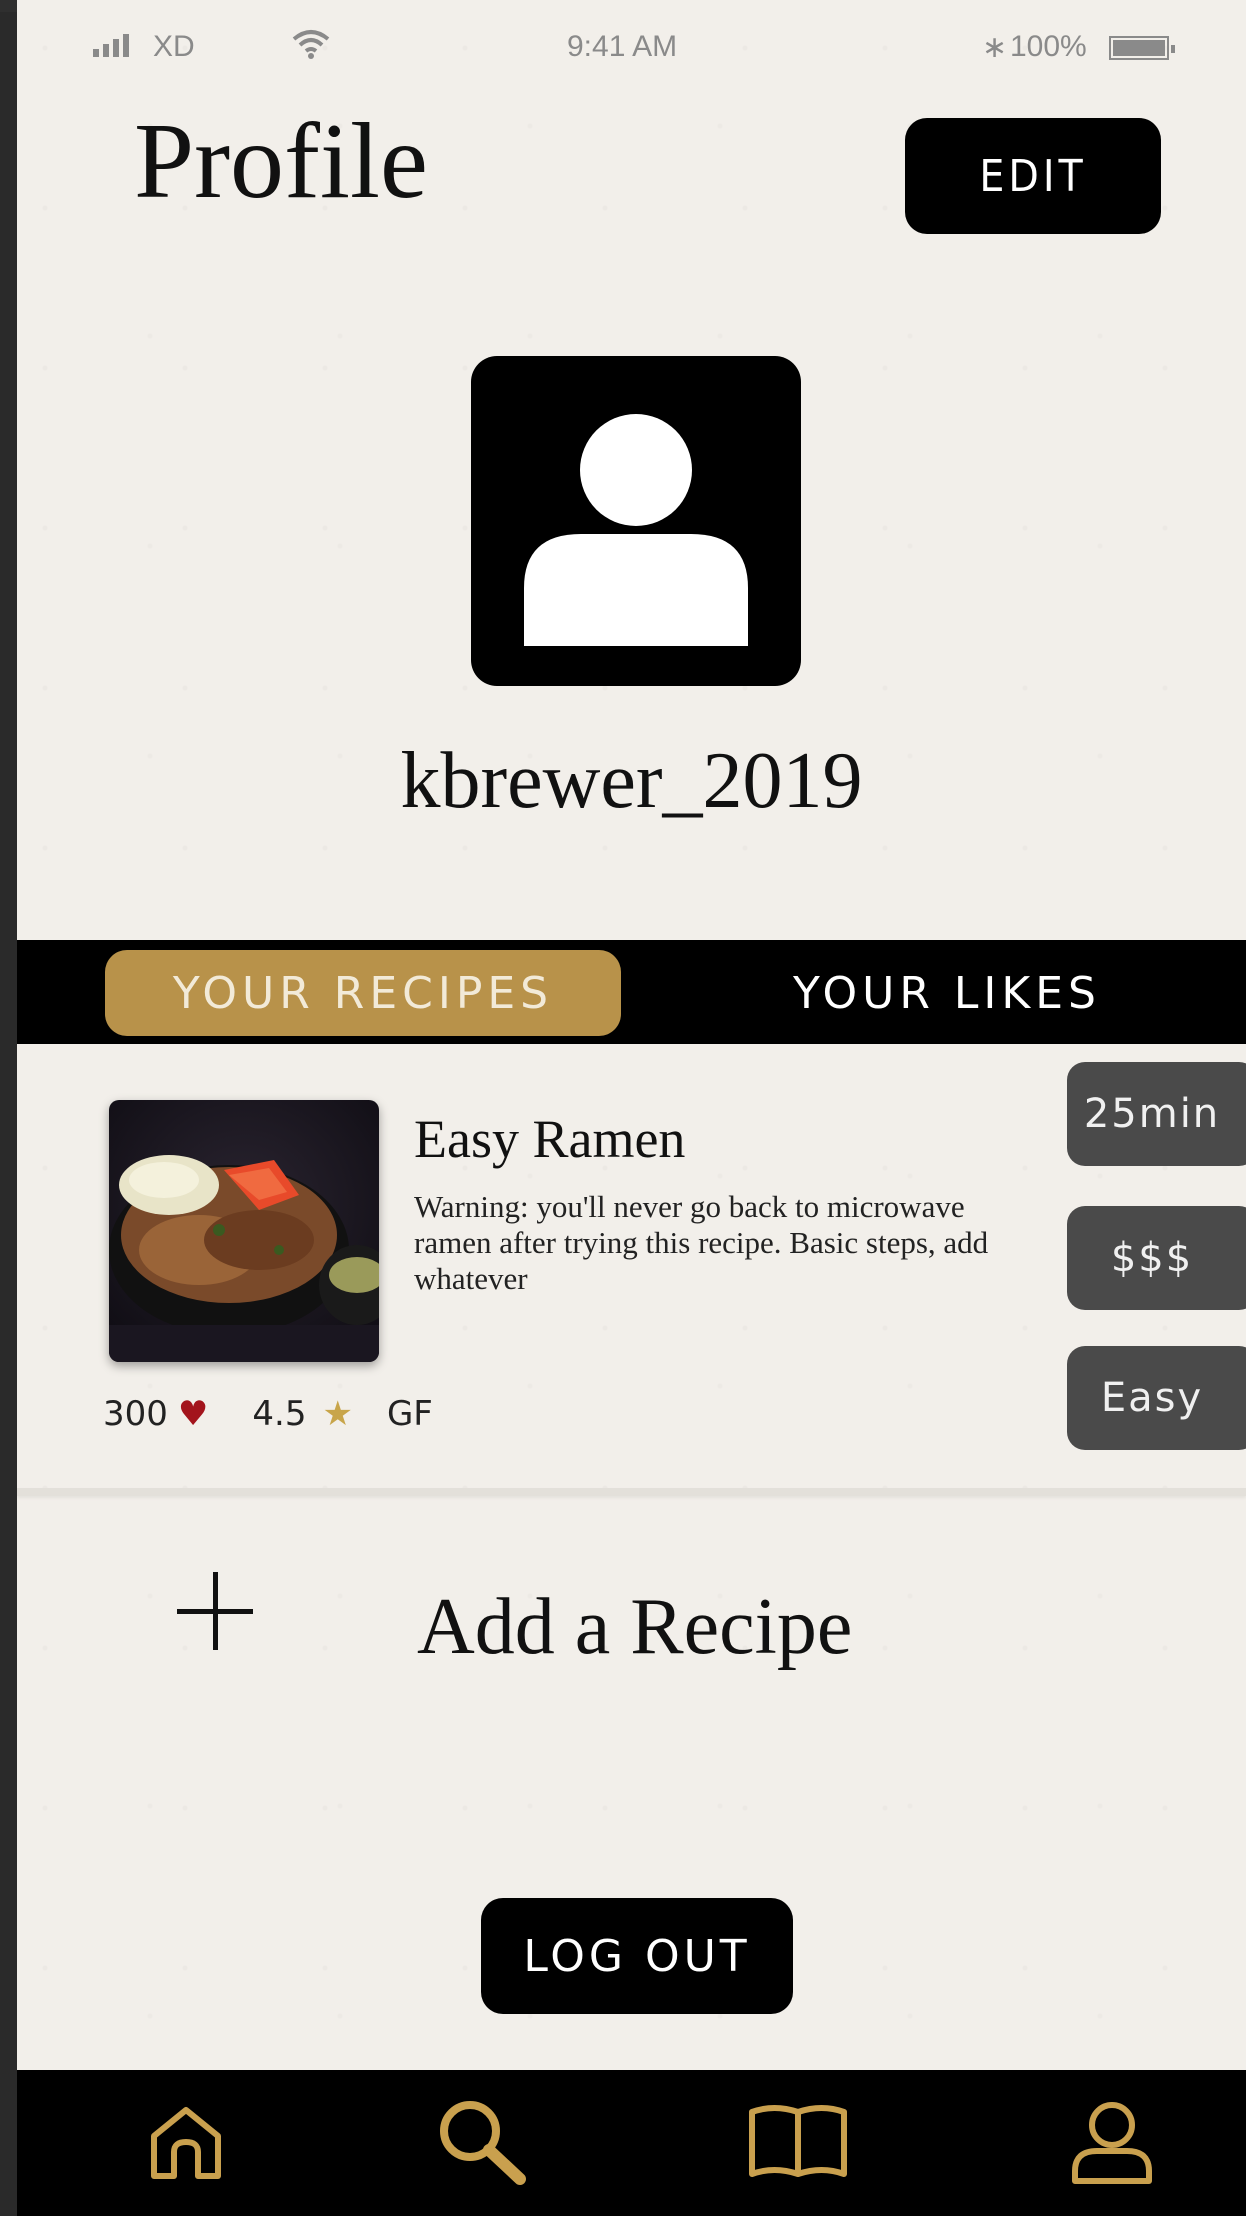  I want to click on star-icon: ★, so click(337, 1414).